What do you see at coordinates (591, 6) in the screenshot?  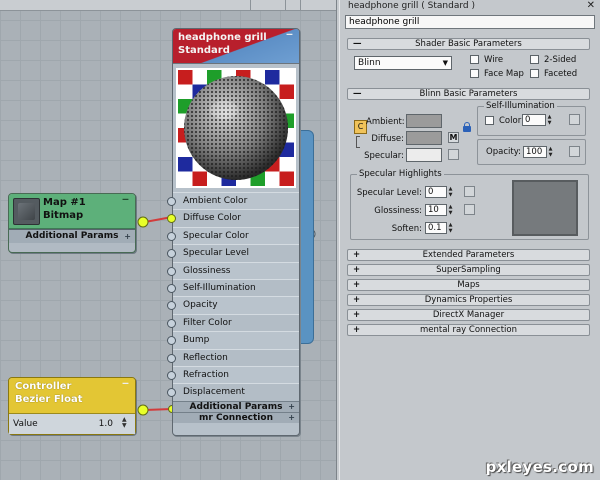 I see `close-icon: ✕` at bounding box center [591, 6].